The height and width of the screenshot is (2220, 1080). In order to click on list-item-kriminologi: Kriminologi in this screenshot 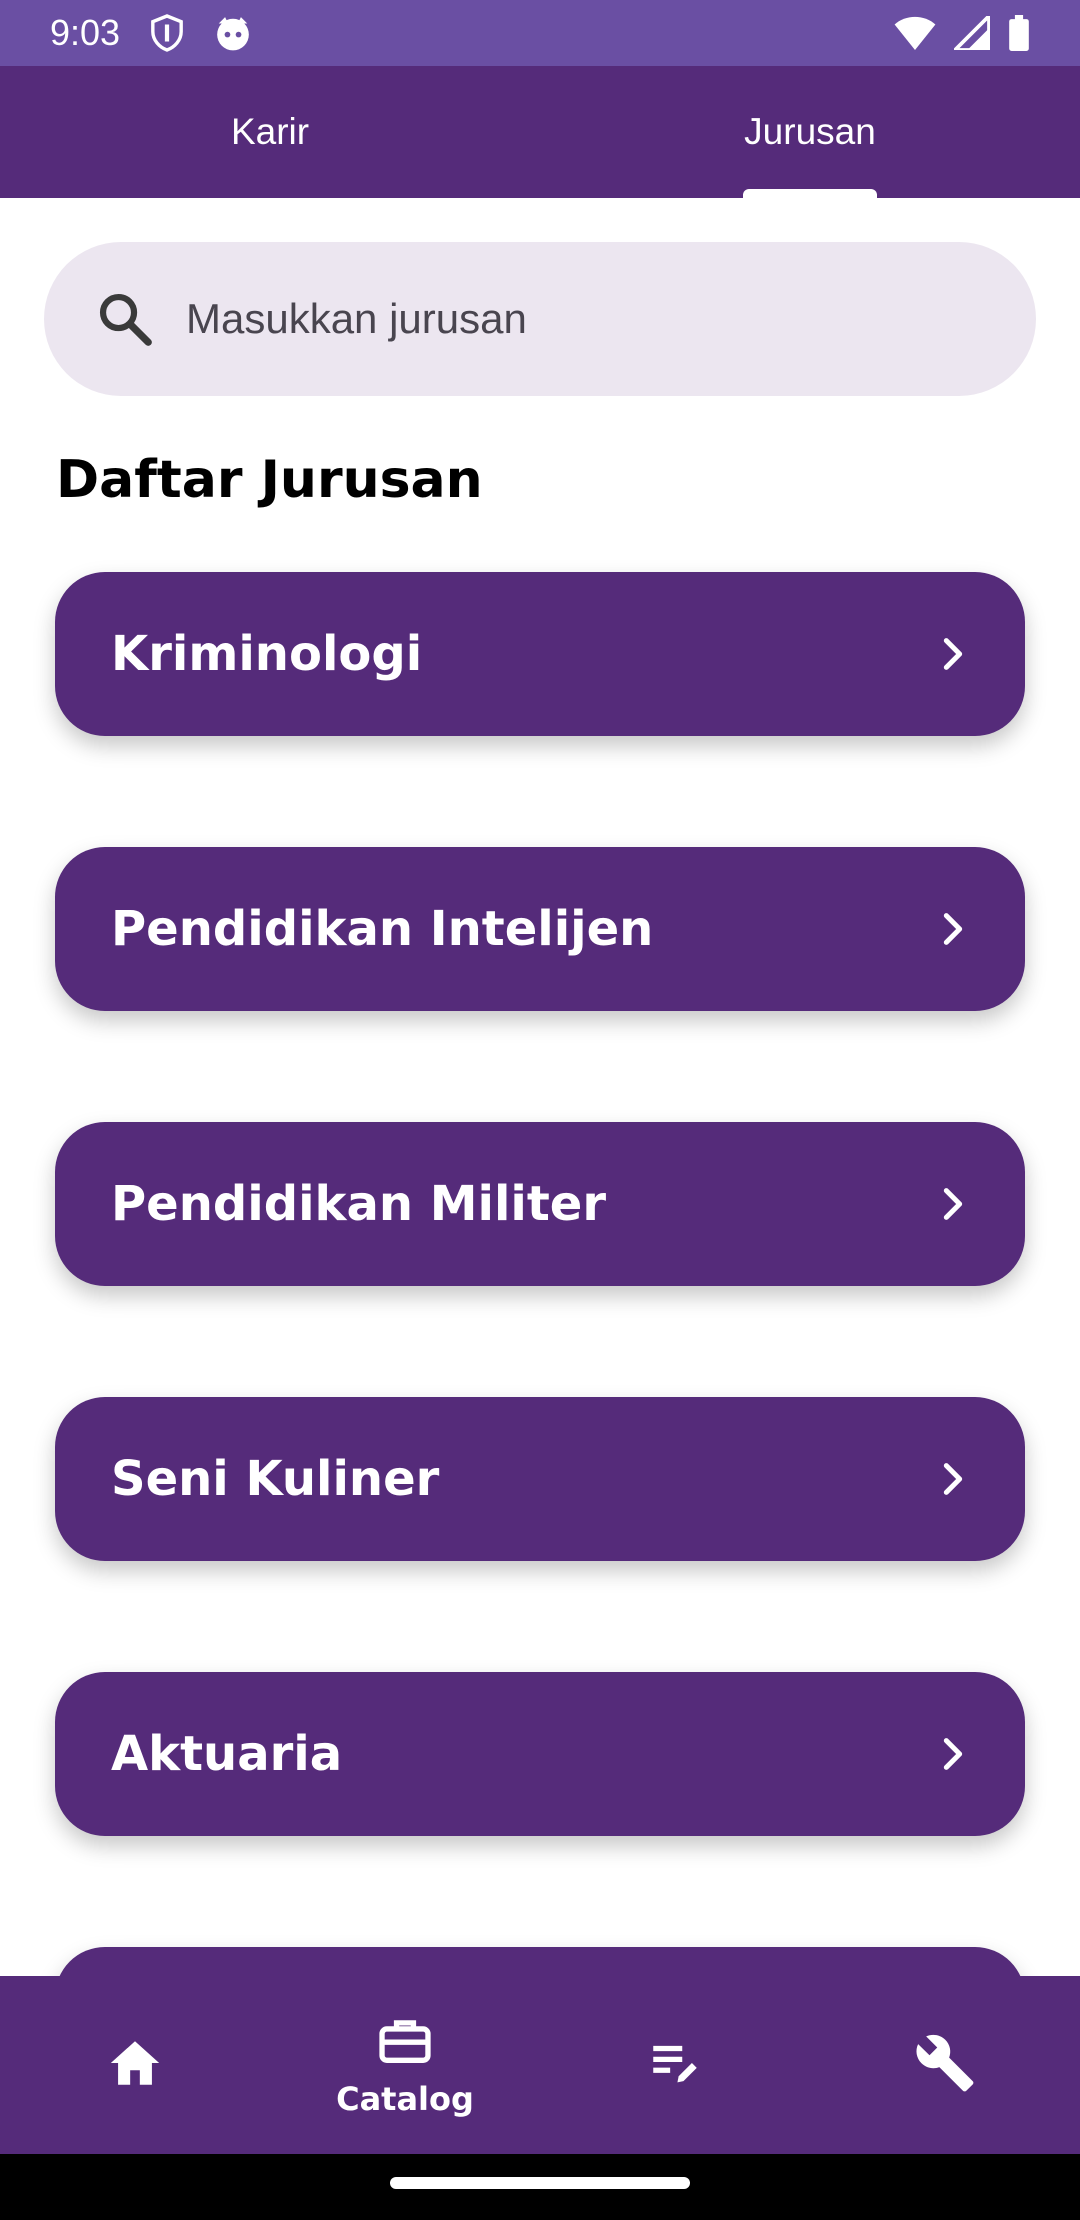, I will do `click(540, 654)`.